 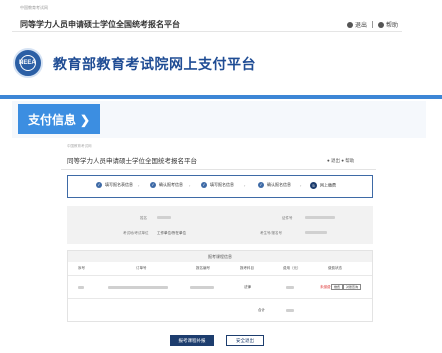 What do you see at coordinates (218, 169) in the screenshot?
I see `inner-divider` at bounding box center [218, 169].